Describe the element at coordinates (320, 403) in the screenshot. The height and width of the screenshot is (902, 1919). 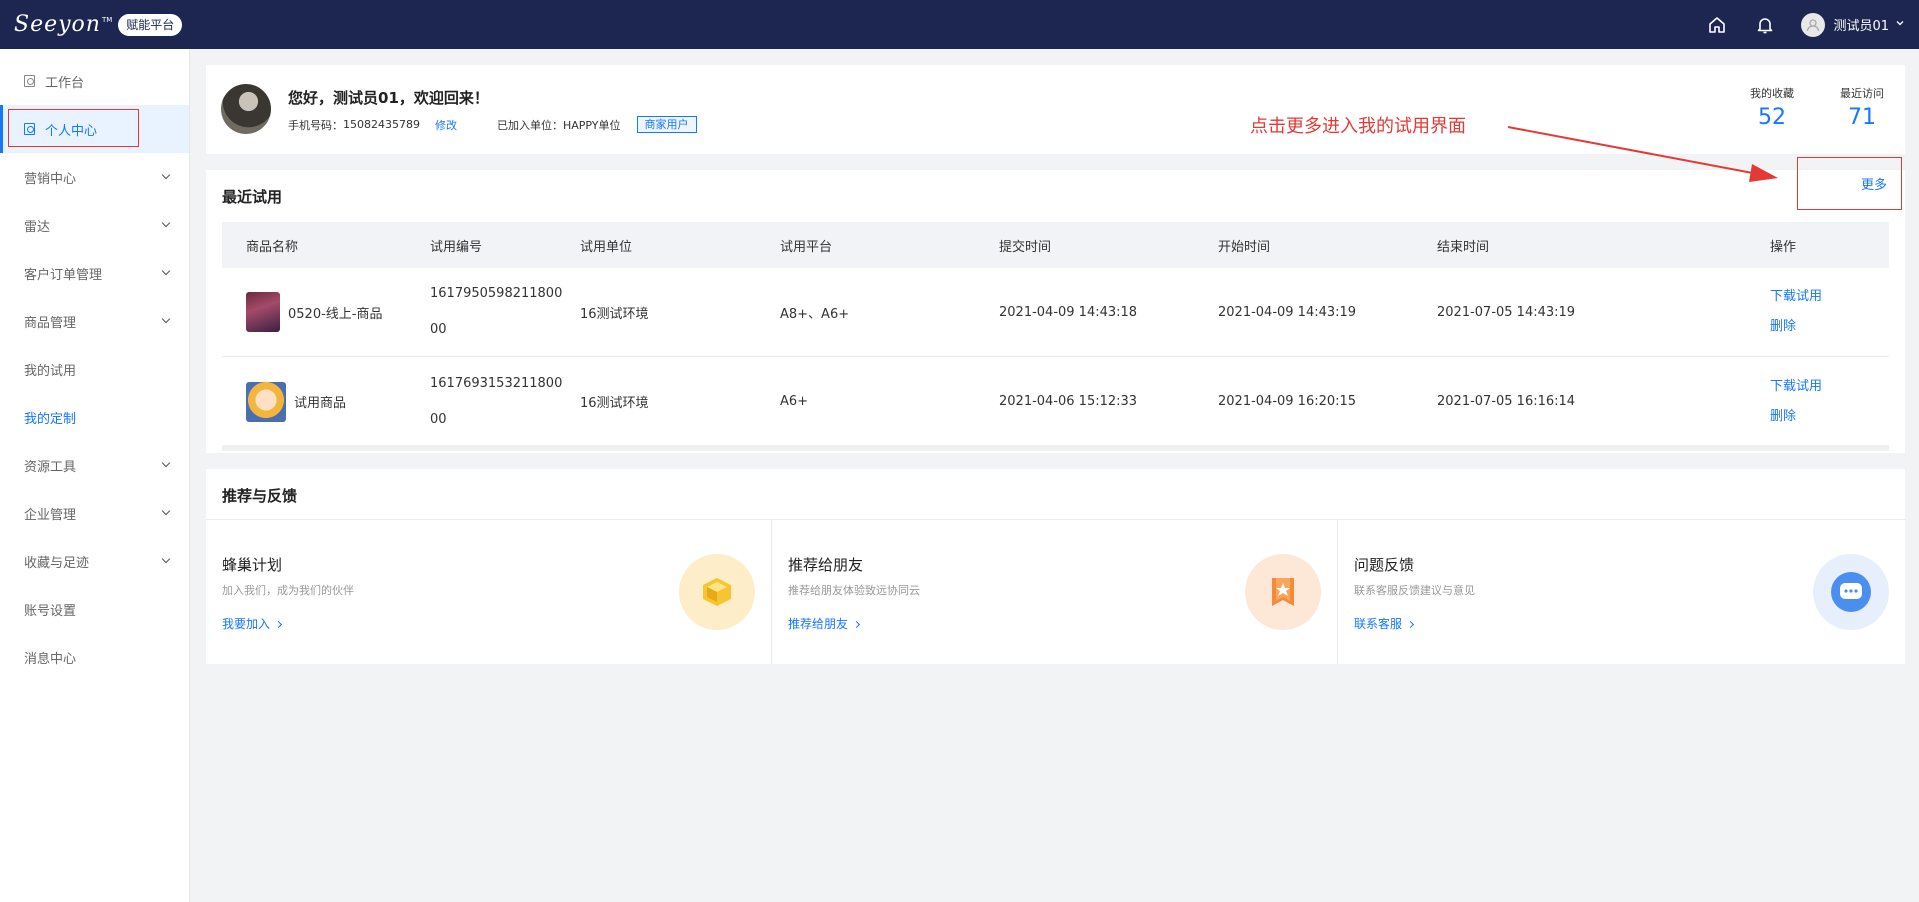
I see `product-name: 试用商品` at that location.